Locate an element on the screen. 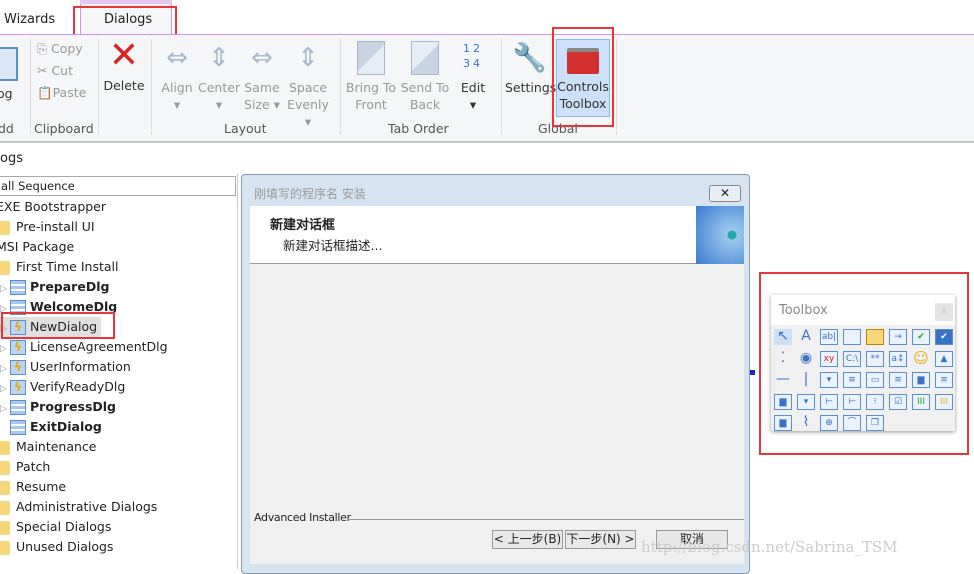  combo-icon: ▾ is located at coordinates (829, 380).